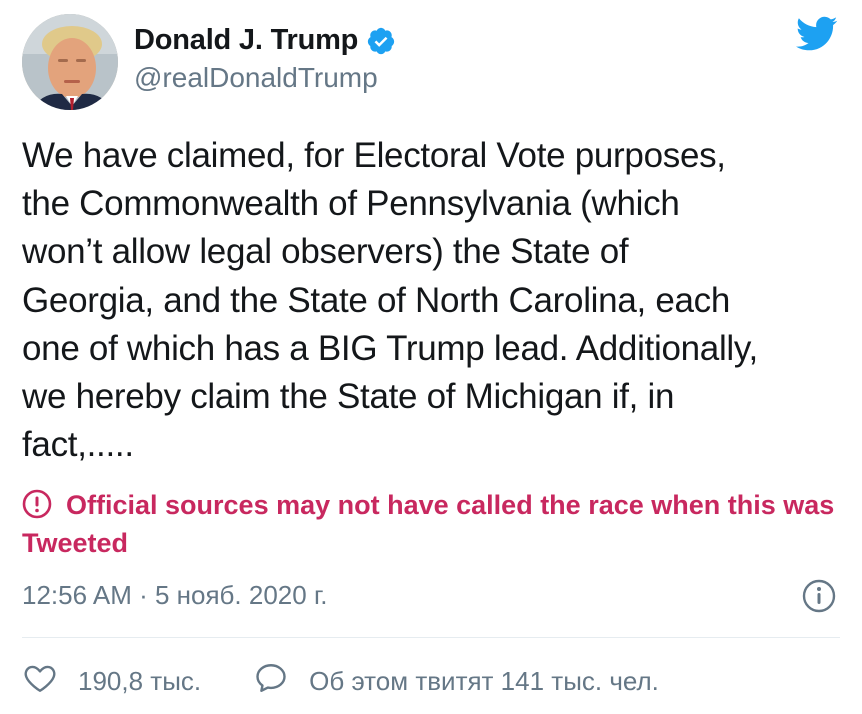 The height and width of the screenshot is (714, 862). What do you see at coordinates (271, 681) in the screenshot?
I see `speech-bubble-icon` at bounding box center [271, 681].